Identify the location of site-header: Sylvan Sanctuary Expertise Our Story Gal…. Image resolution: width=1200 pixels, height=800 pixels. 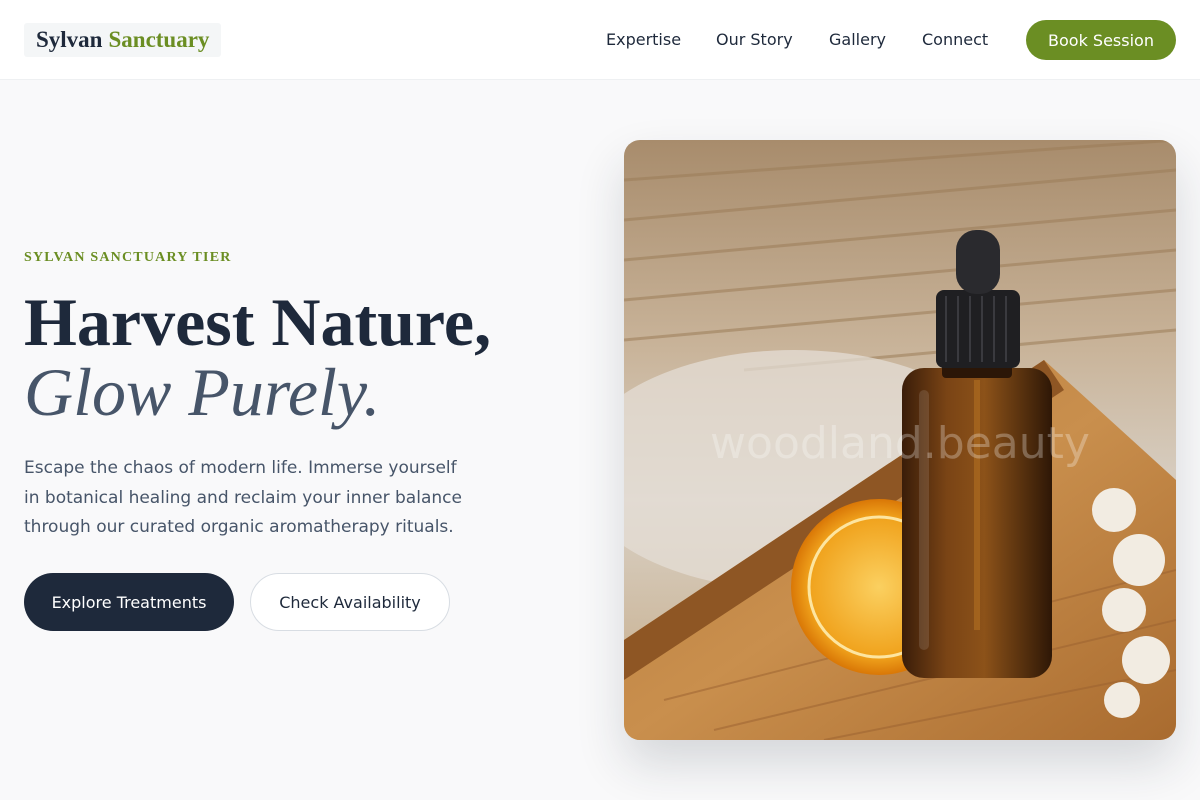
(600, 40).